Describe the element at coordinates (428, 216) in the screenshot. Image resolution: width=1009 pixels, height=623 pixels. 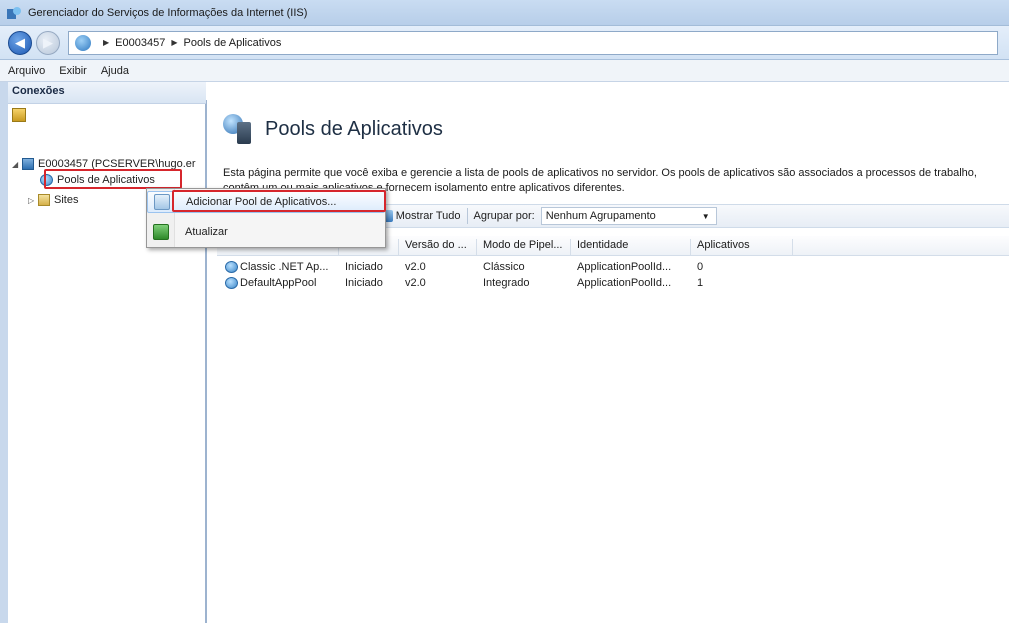
I see `show-all-button: Mostrar Tudo` at that location.